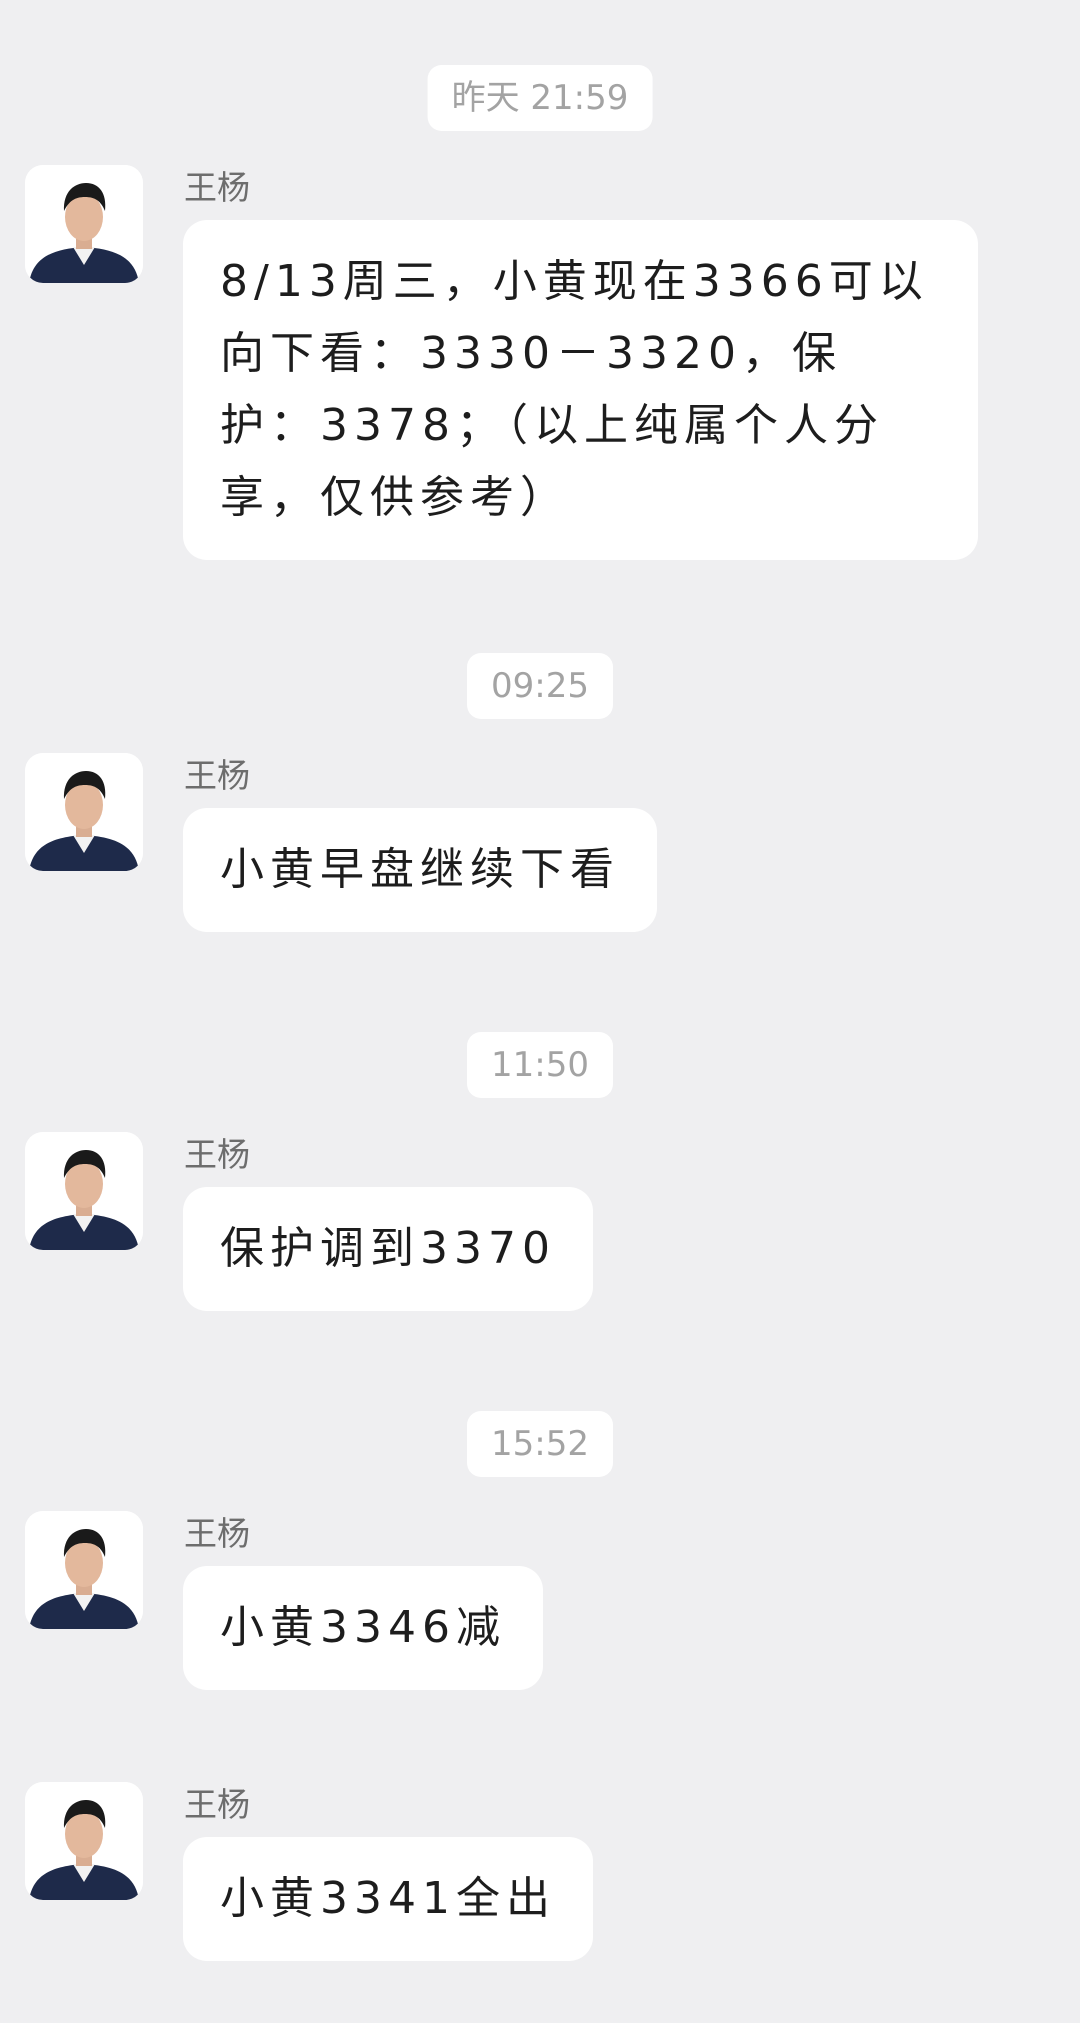  What do you see at coordinates (388, 1899) in the screenshot?
I see `message-bubble: 小黄3341全出` at bounding box center [388, 1899].